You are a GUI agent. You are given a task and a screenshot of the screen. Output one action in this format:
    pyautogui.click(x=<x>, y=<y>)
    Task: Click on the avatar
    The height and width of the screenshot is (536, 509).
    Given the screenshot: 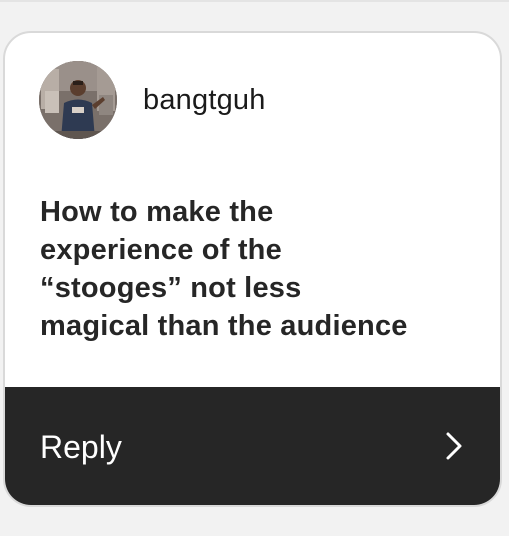 What is the action you would take?
    pyautogui.click(x=78, y=100)
    